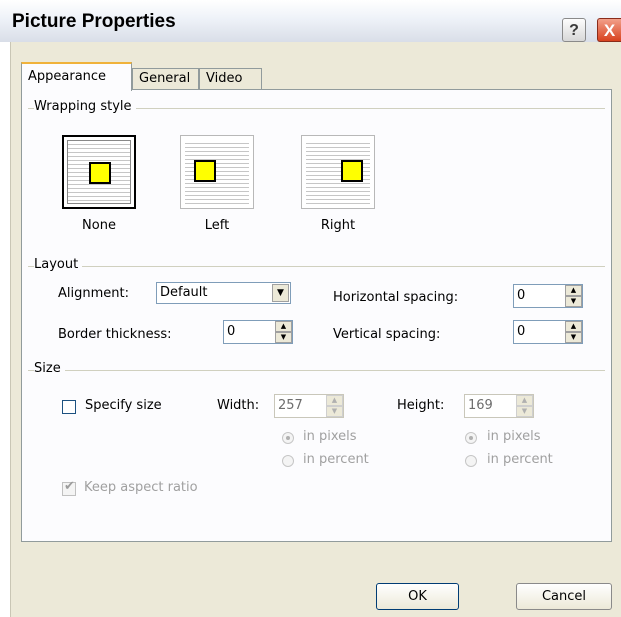 Image resolution: width=621 pixels, height=617 pixels. I want to click on width-value: 257, so click(290, 405).